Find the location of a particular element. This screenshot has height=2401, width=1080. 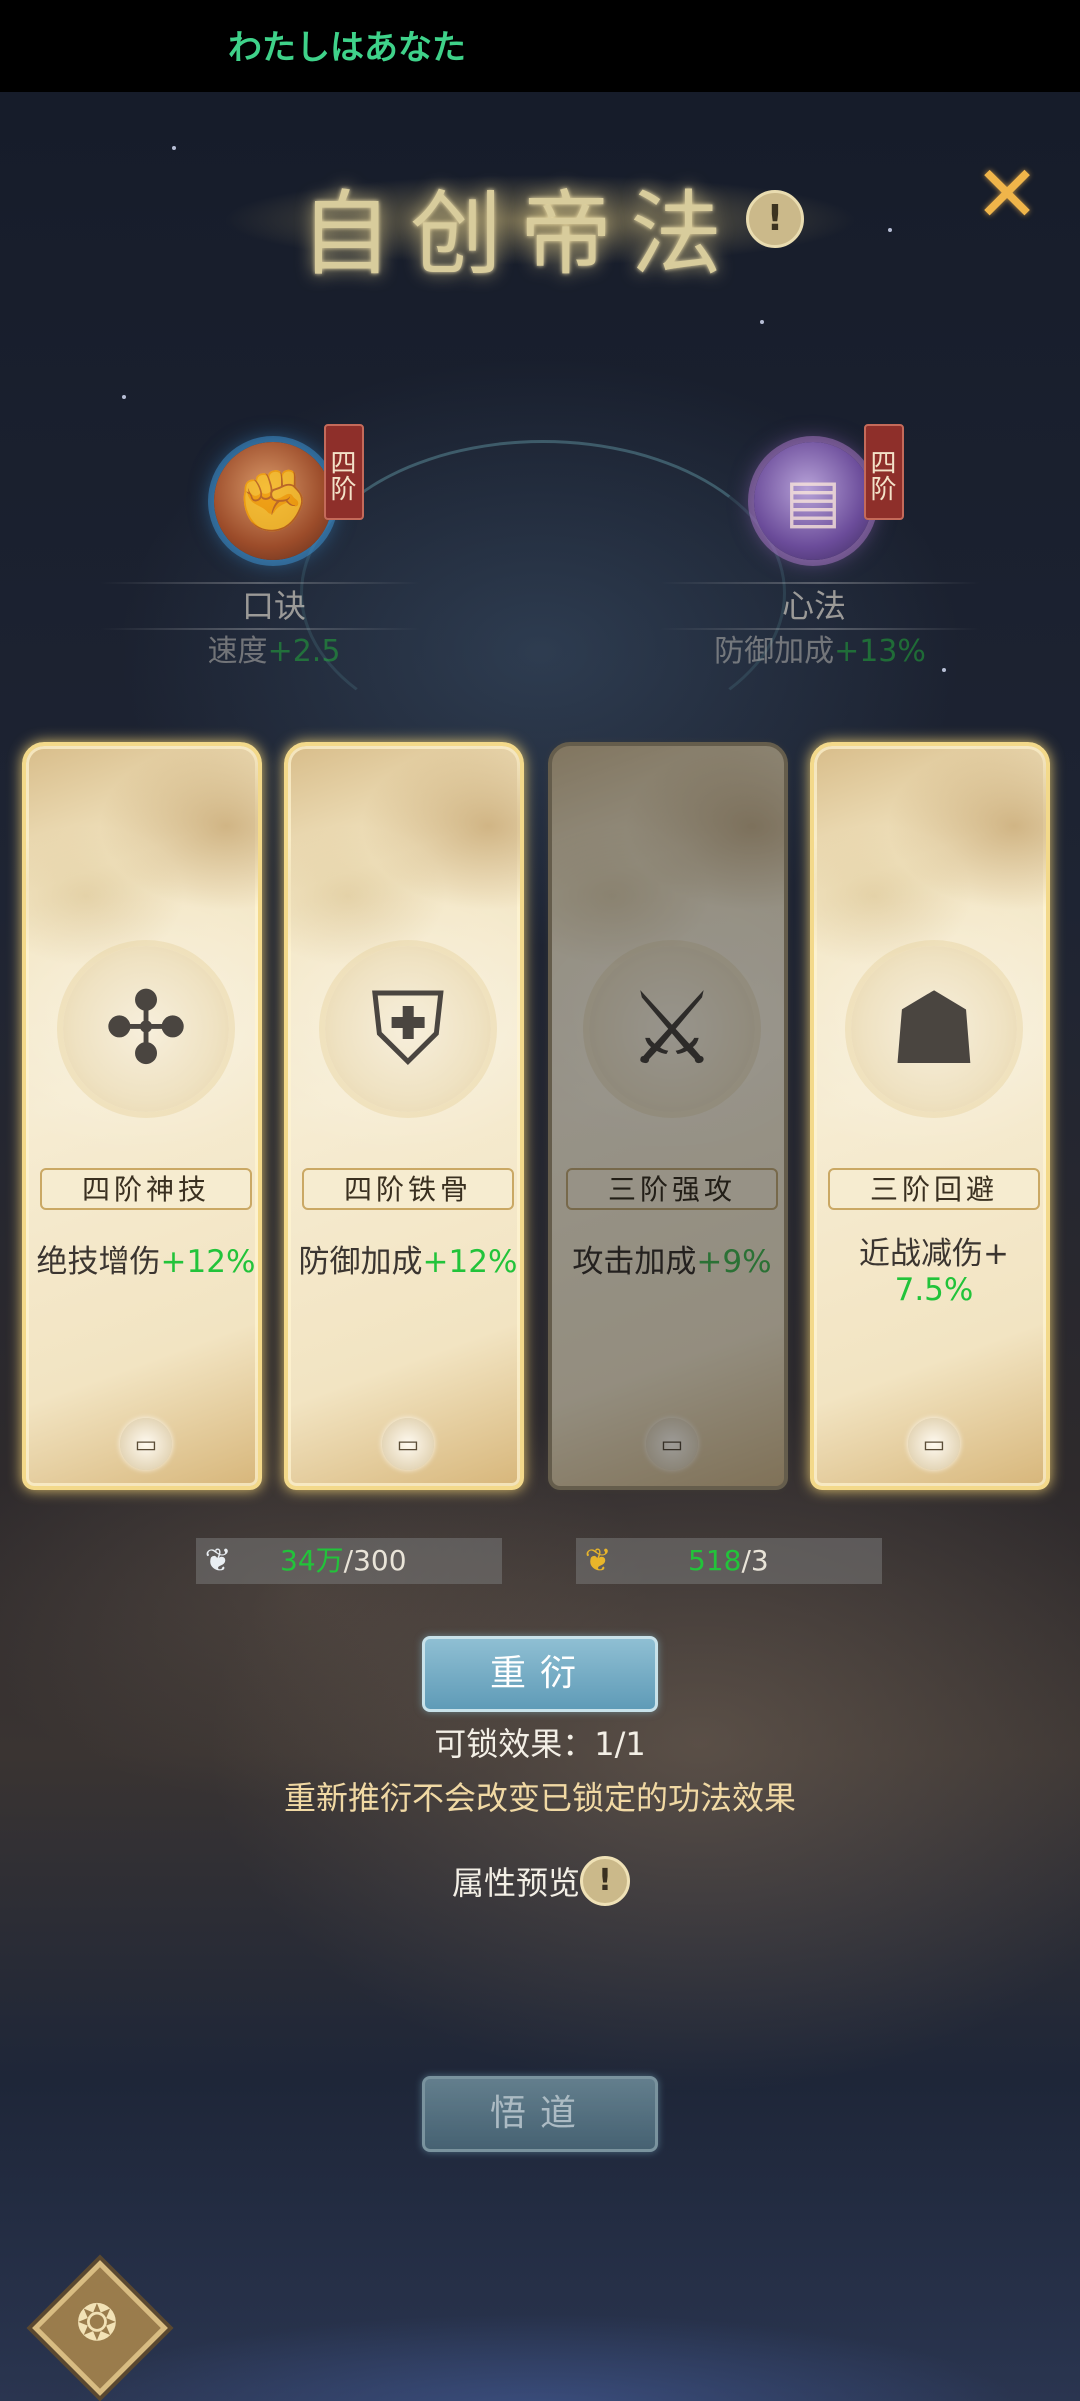

slot-name-koujue: 口诀 is located at coordinates (273, 606).